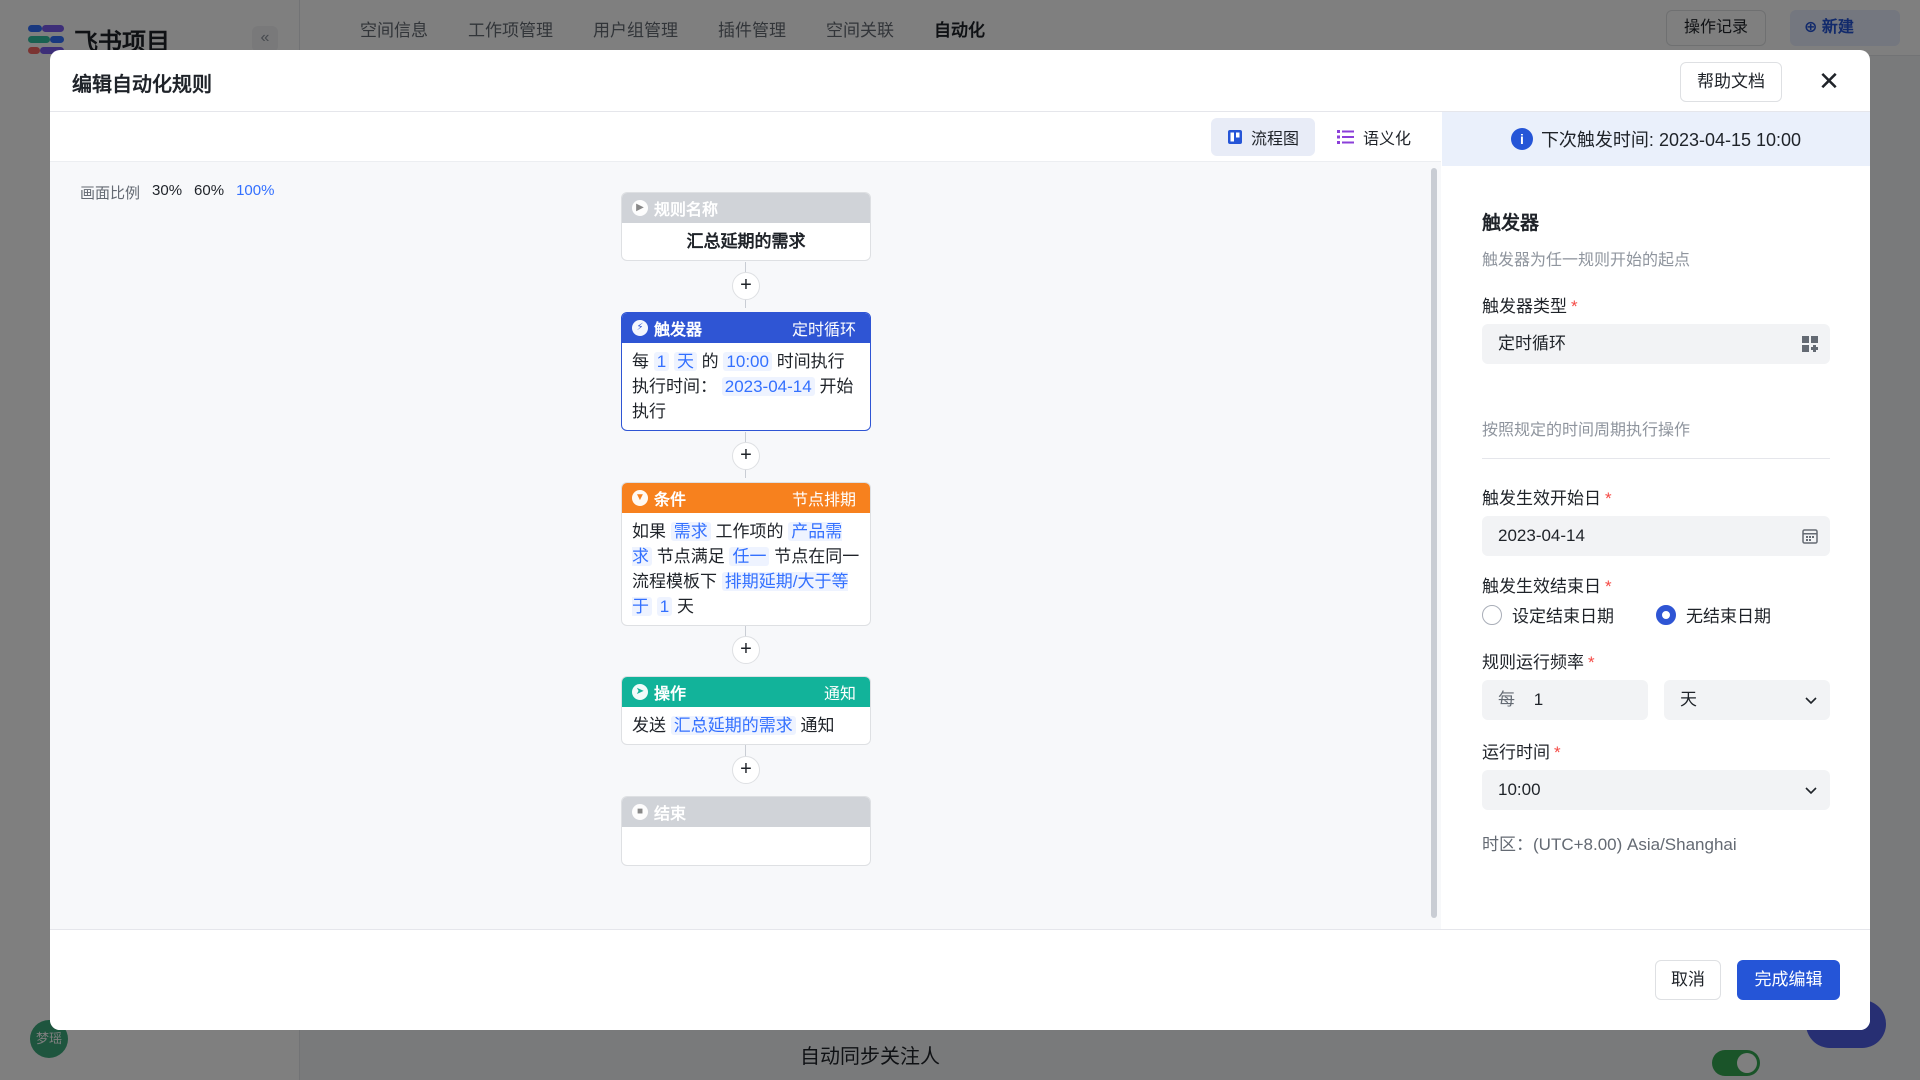  What do you see at coordinates (640, 361) in the screenshot?
I see `text: 每` at bounding box center [640, 361].